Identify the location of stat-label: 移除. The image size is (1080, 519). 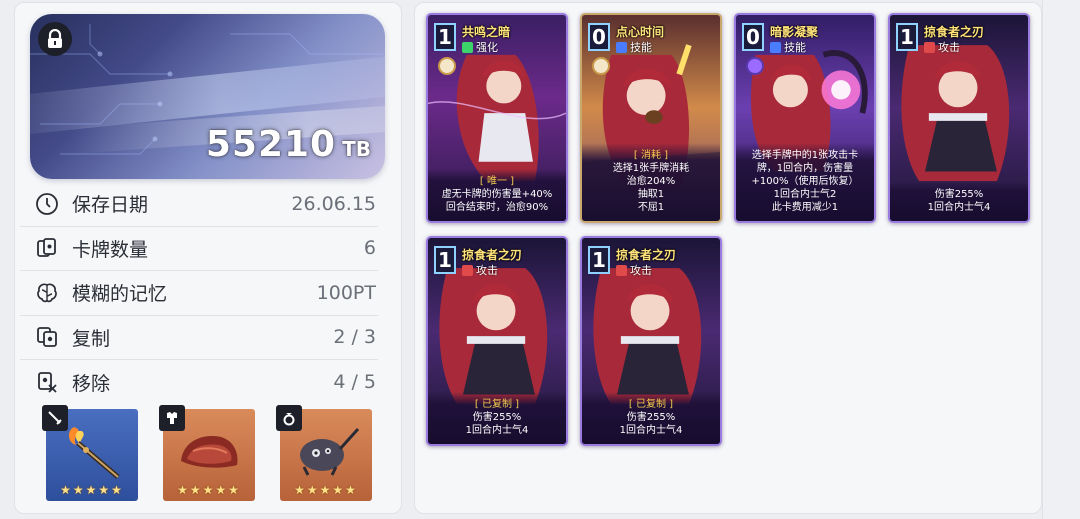
(91, 383).